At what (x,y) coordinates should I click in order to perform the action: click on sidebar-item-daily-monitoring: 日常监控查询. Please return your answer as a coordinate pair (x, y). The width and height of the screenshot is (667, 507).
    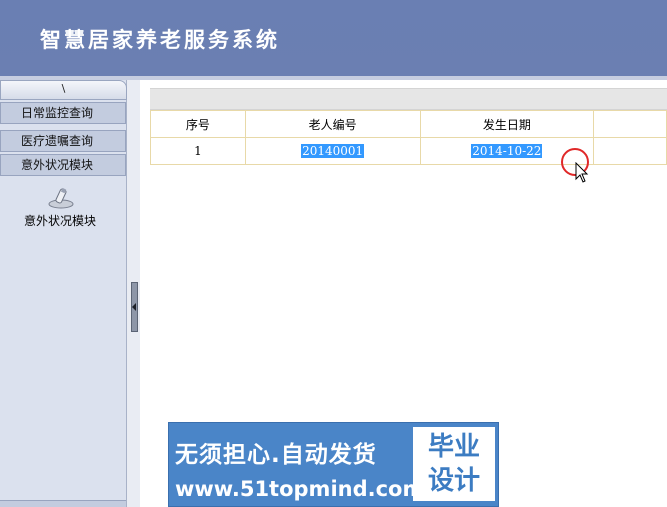
    Looking at the image, I should click on (63, 113).